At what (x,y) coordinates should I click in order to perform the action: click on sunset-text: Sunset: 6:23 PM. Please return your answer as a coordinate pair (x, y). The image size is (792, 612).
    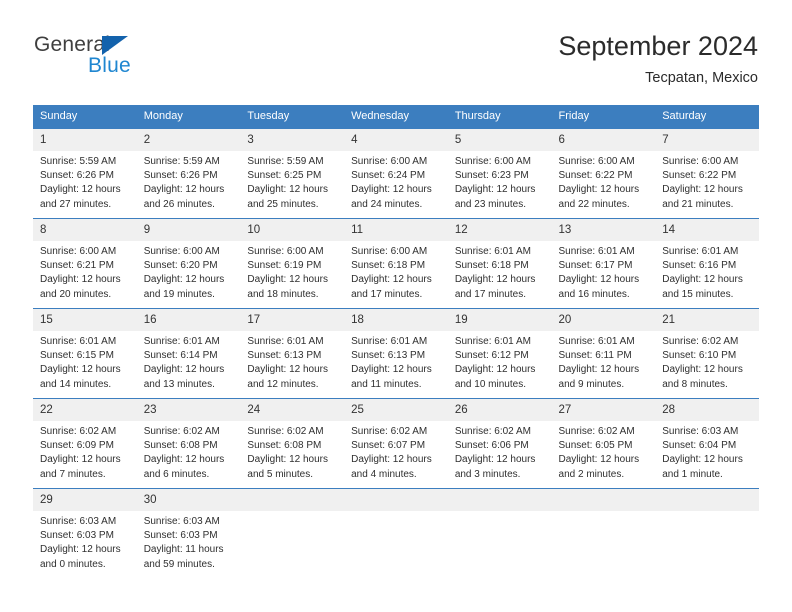
    Looking at the image, I should click on (491, 176).